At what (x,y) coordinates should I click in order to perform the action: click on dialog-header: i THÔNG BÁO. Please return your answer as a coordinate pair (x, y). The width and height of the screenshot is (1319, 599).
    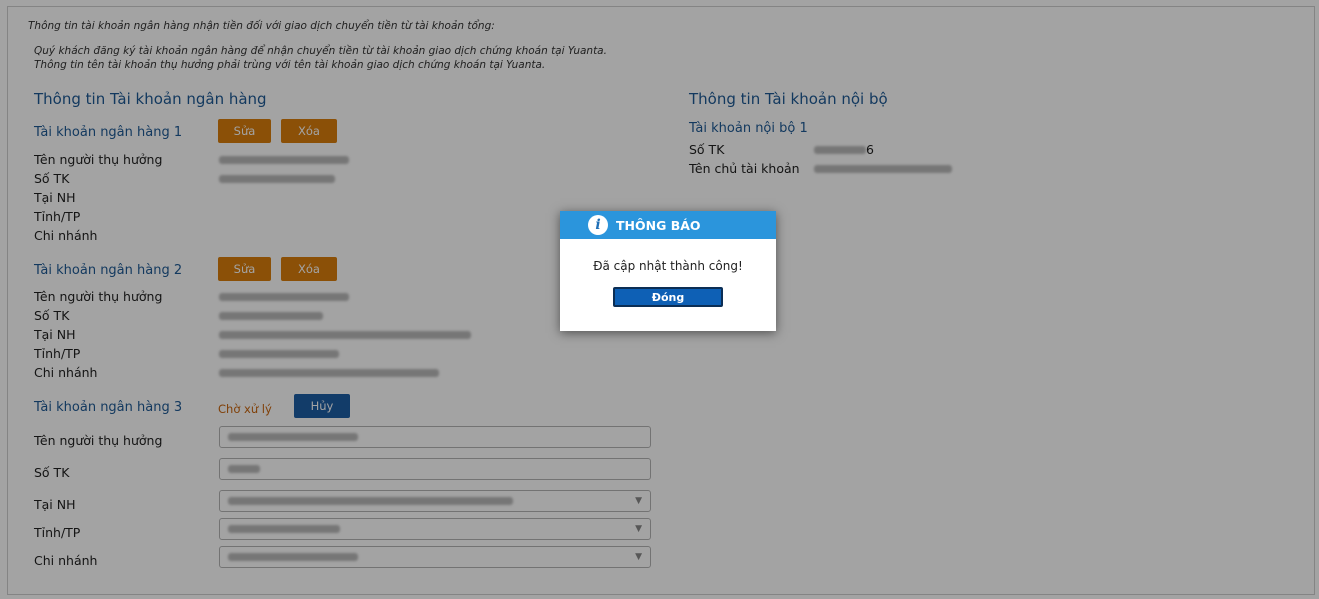
    Looking at the image, I should click on (668, 225).